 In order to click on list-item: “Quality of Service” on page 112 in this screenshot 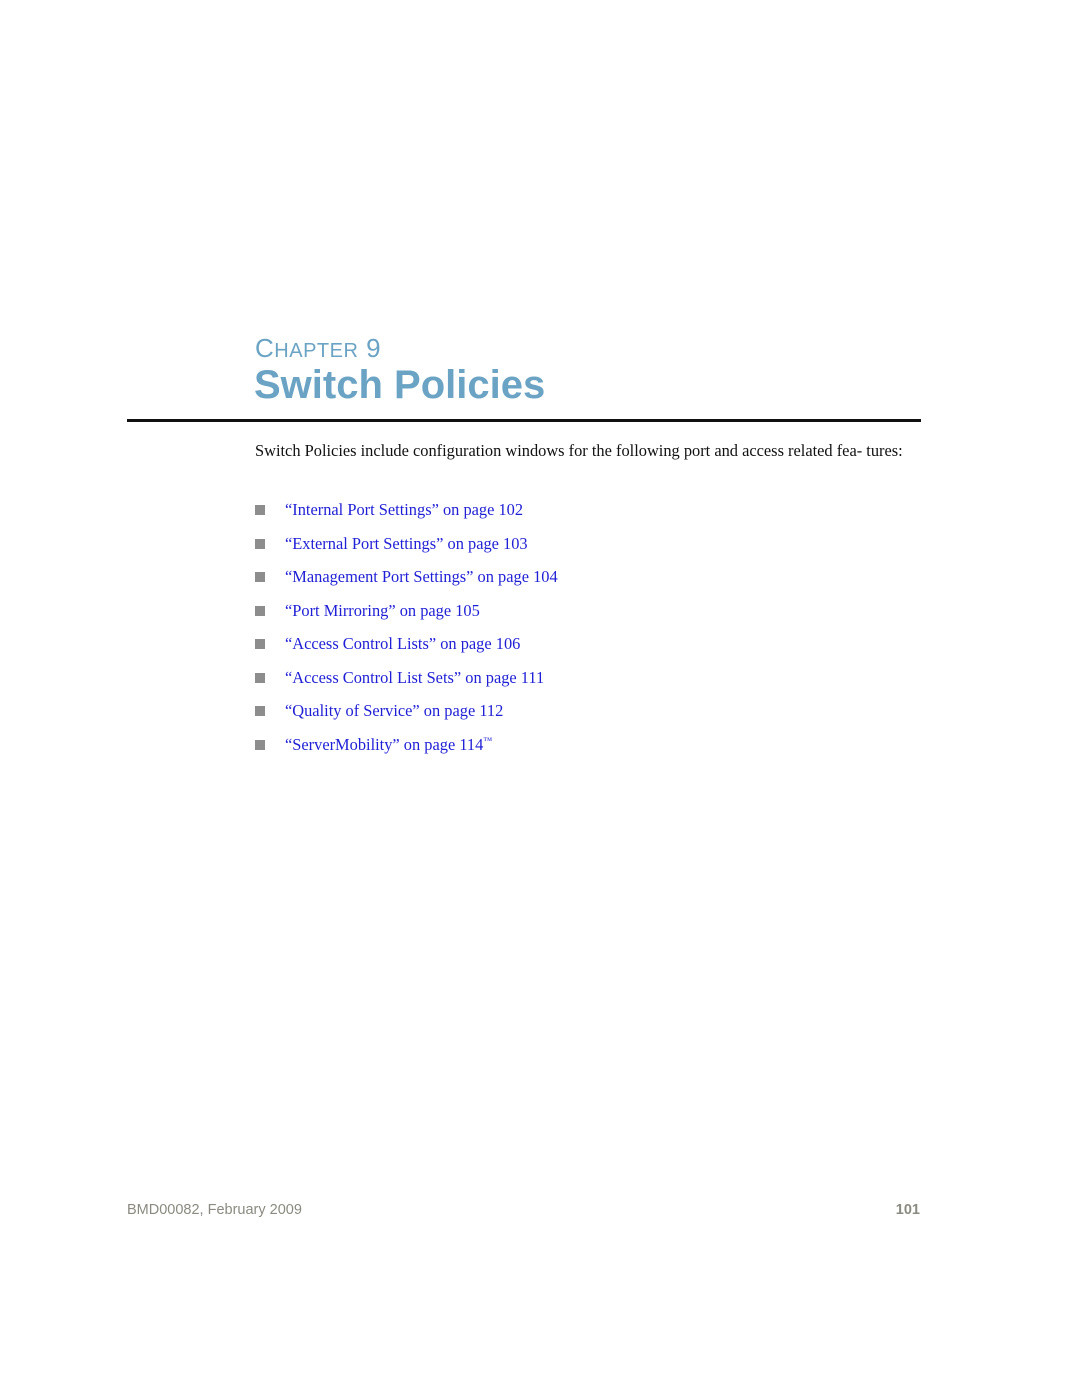, I will do `click(406, 716)`.